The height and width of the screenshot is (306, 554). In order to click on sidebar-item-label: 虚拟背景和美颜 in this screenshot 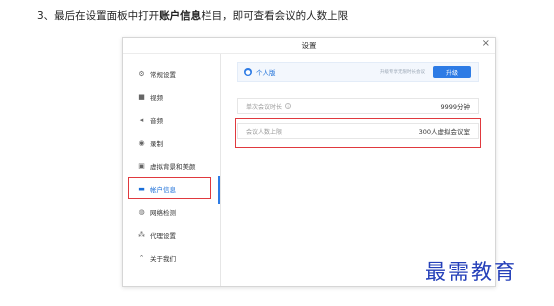, I will do `click(173, 167)`.